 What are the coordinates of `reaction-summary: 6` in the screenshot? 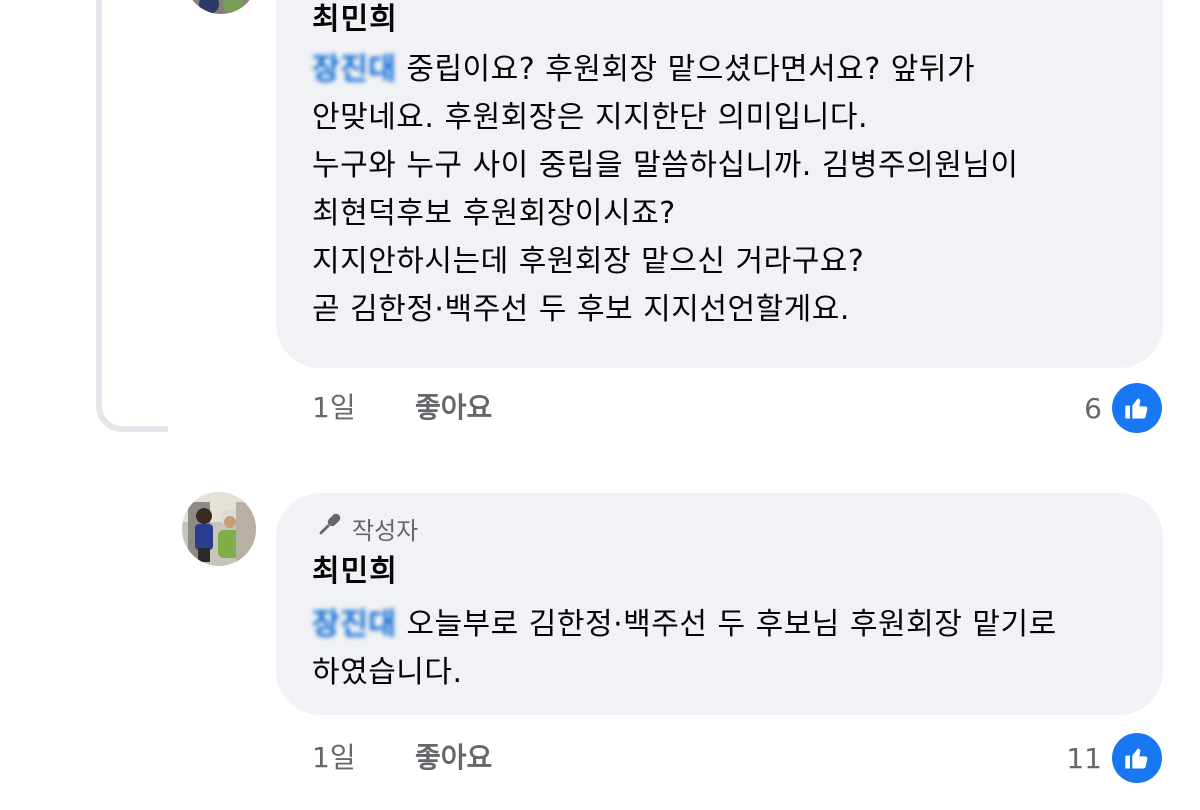 It's located at (1123, 408).